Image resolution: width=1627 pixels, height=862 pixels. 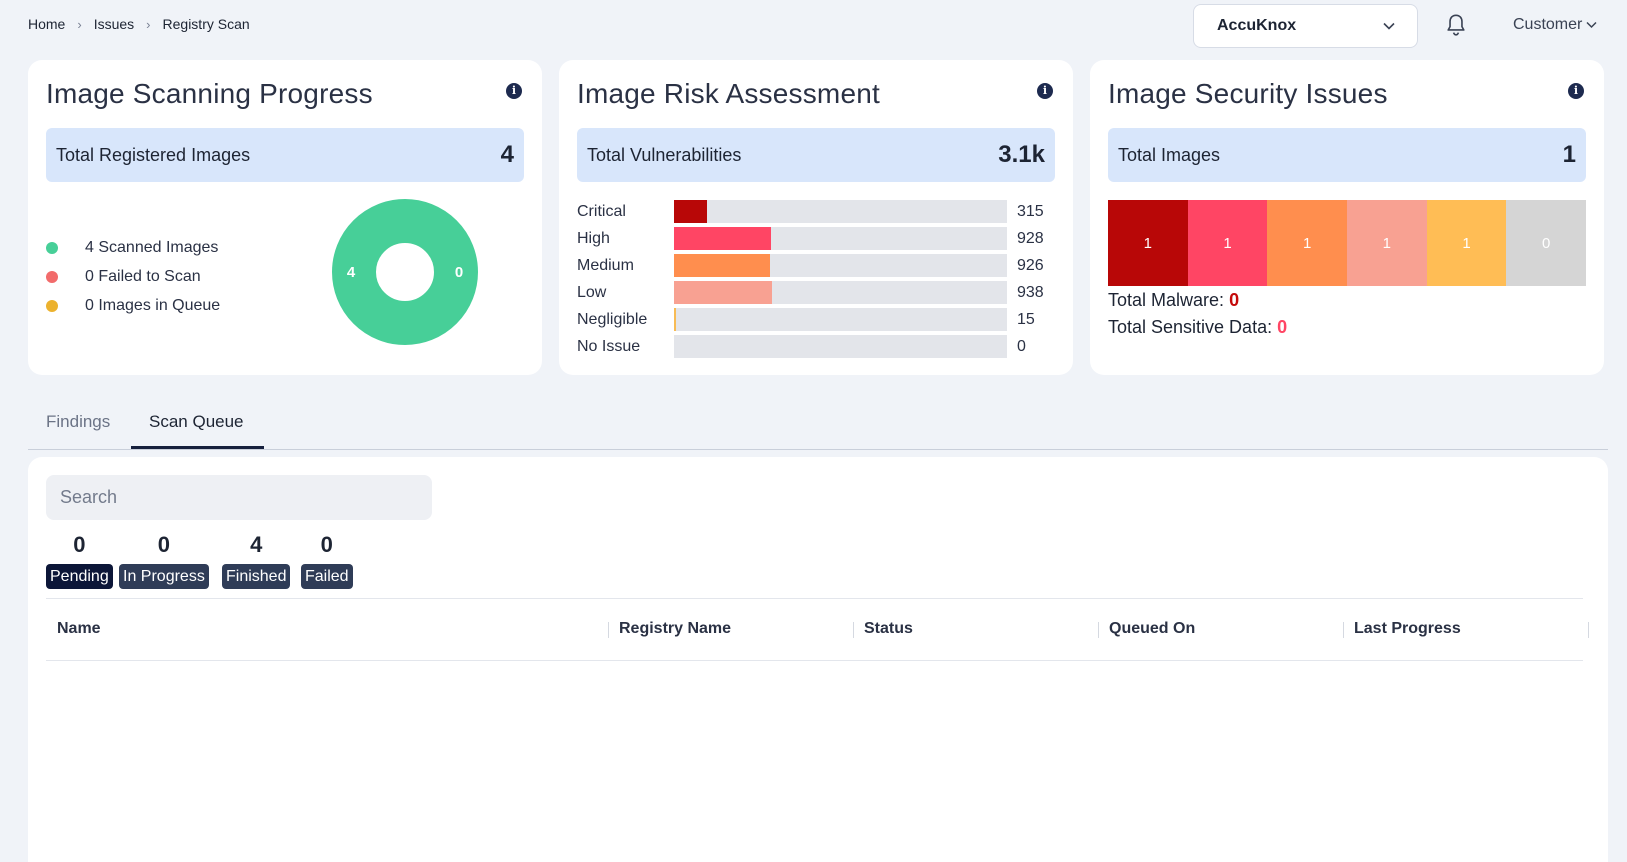 I want to click on total-value: 1, so click(x=1569, y=154).